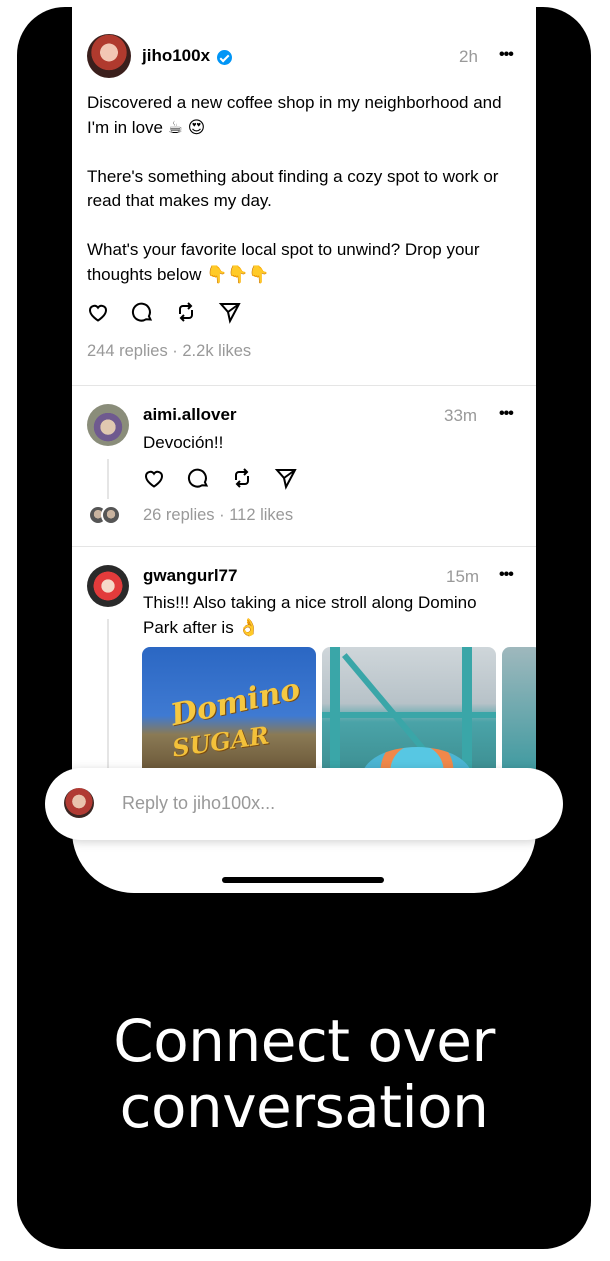  I want to click on reply-stats: 26 replies · 112 likes, so click(218, 515).